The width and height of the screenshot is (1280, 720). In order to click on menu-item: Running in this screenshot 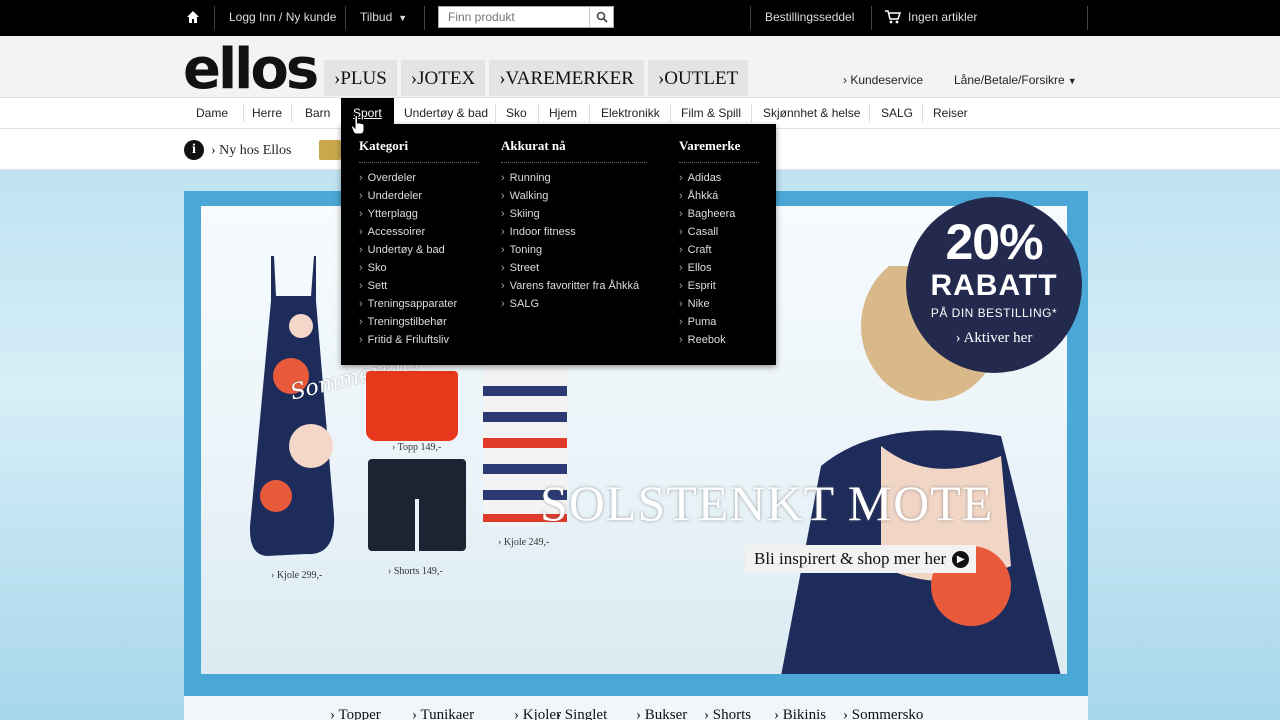, I will do `click(574, 178)`.